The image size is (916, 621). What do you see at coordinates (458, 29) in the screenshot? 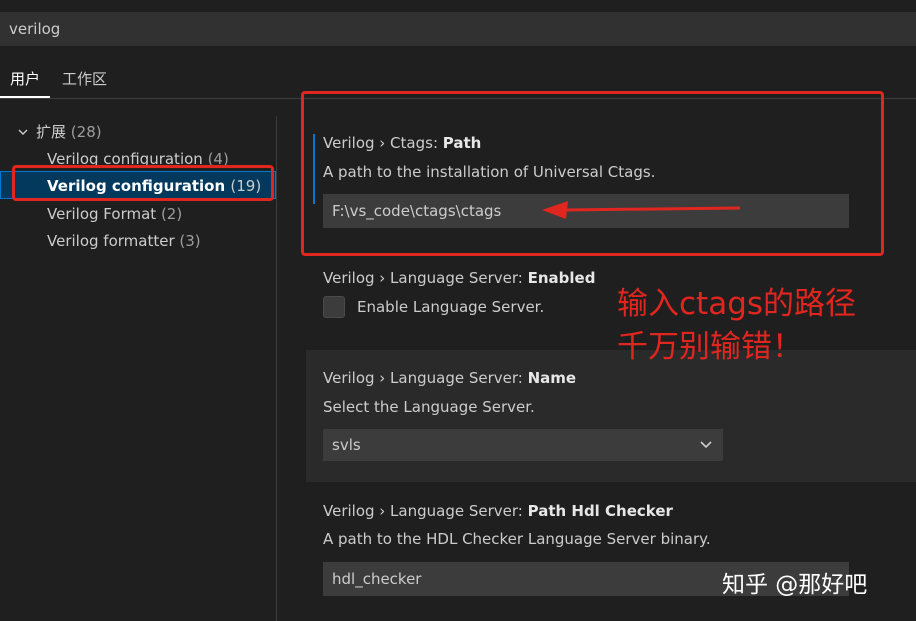
I see `settings-search-input: verilog` at bounding box center [458, 29].